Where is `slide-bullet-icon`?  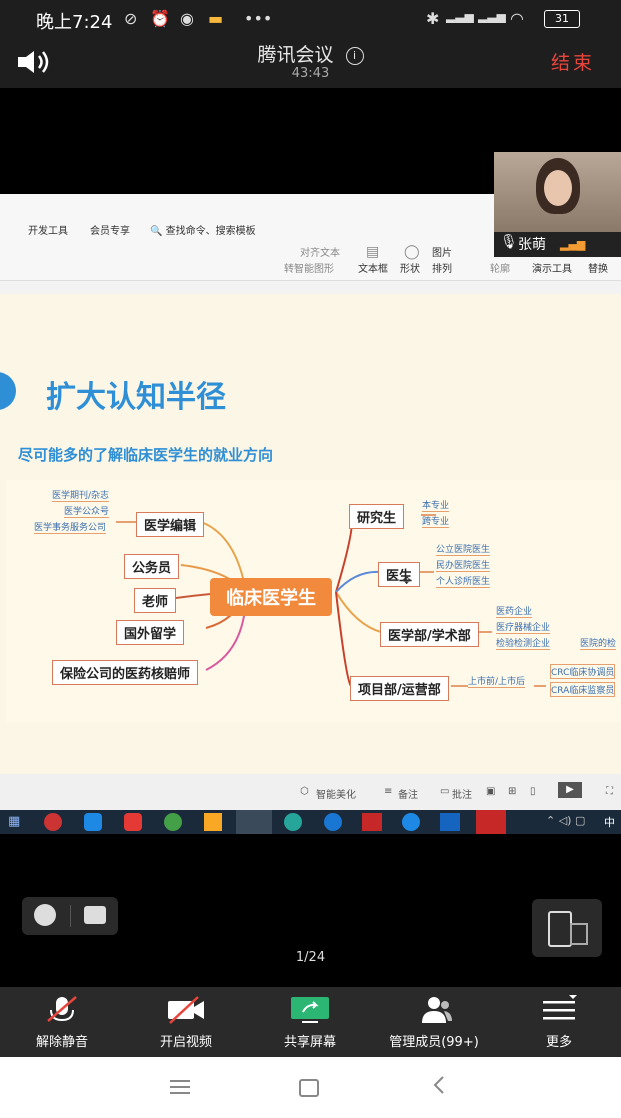
slide-bullet-icon is located at coordinates (8, 391).